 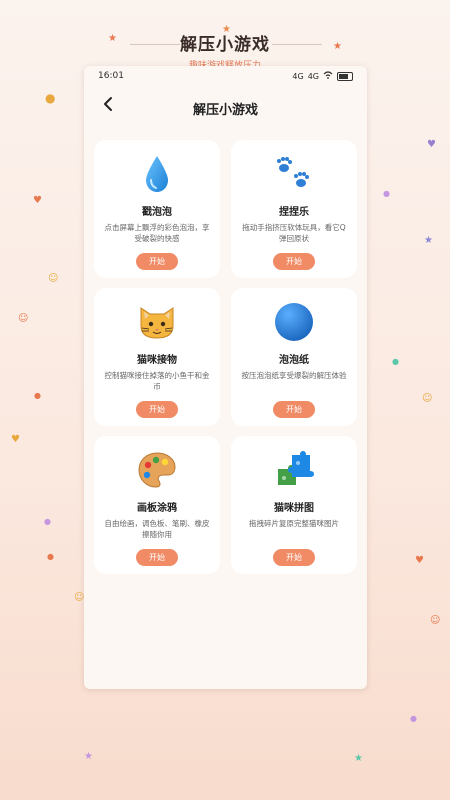 I want to click on game-card-bubble-wrap: 泡泡纸 按压泡泡纸享受爆裂的解压体验 开始, so click(x=294, y=357).